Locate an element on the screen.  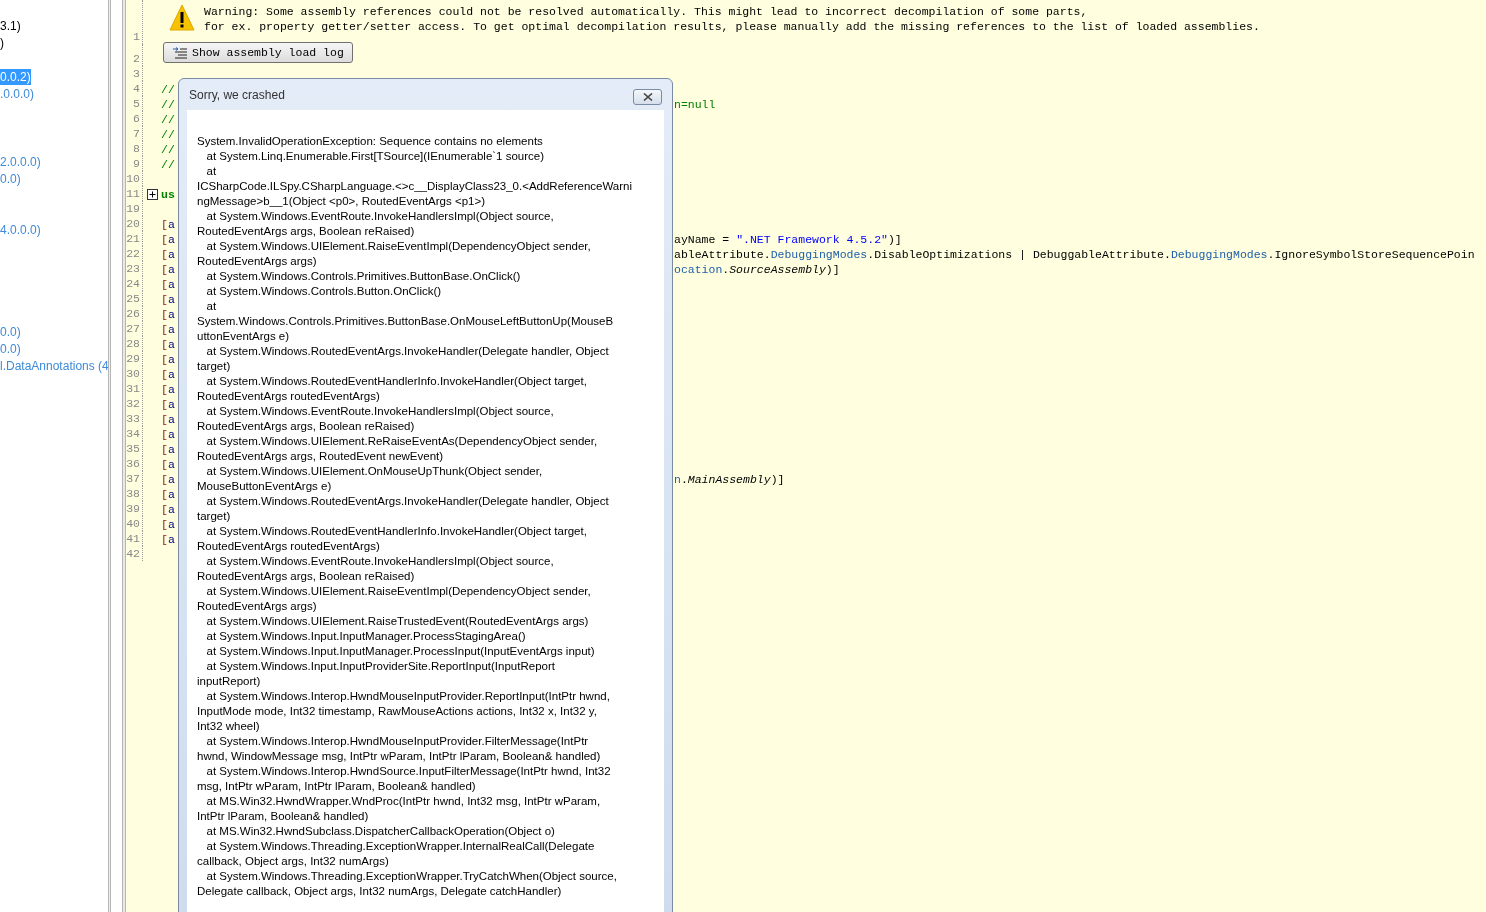
code-token: .IgnoreSymbolStoreSequencePoin is located at coordinates (1371, 255).